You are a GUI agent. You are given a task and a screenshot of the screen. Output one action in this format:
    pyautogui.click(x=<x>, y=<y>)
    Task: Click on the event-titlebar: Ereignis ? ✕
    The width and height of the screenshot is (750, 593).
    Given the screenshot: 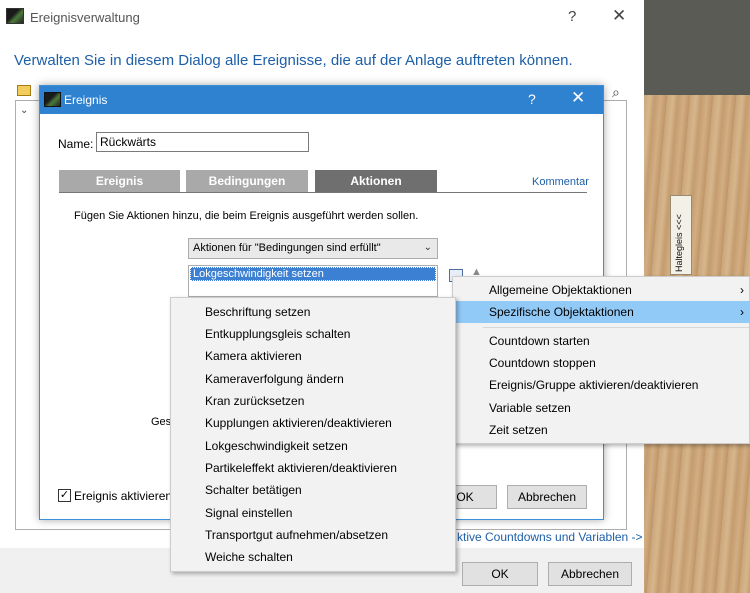 What is the action you would take?
    pyautogui.click(x=321, y=100)
    